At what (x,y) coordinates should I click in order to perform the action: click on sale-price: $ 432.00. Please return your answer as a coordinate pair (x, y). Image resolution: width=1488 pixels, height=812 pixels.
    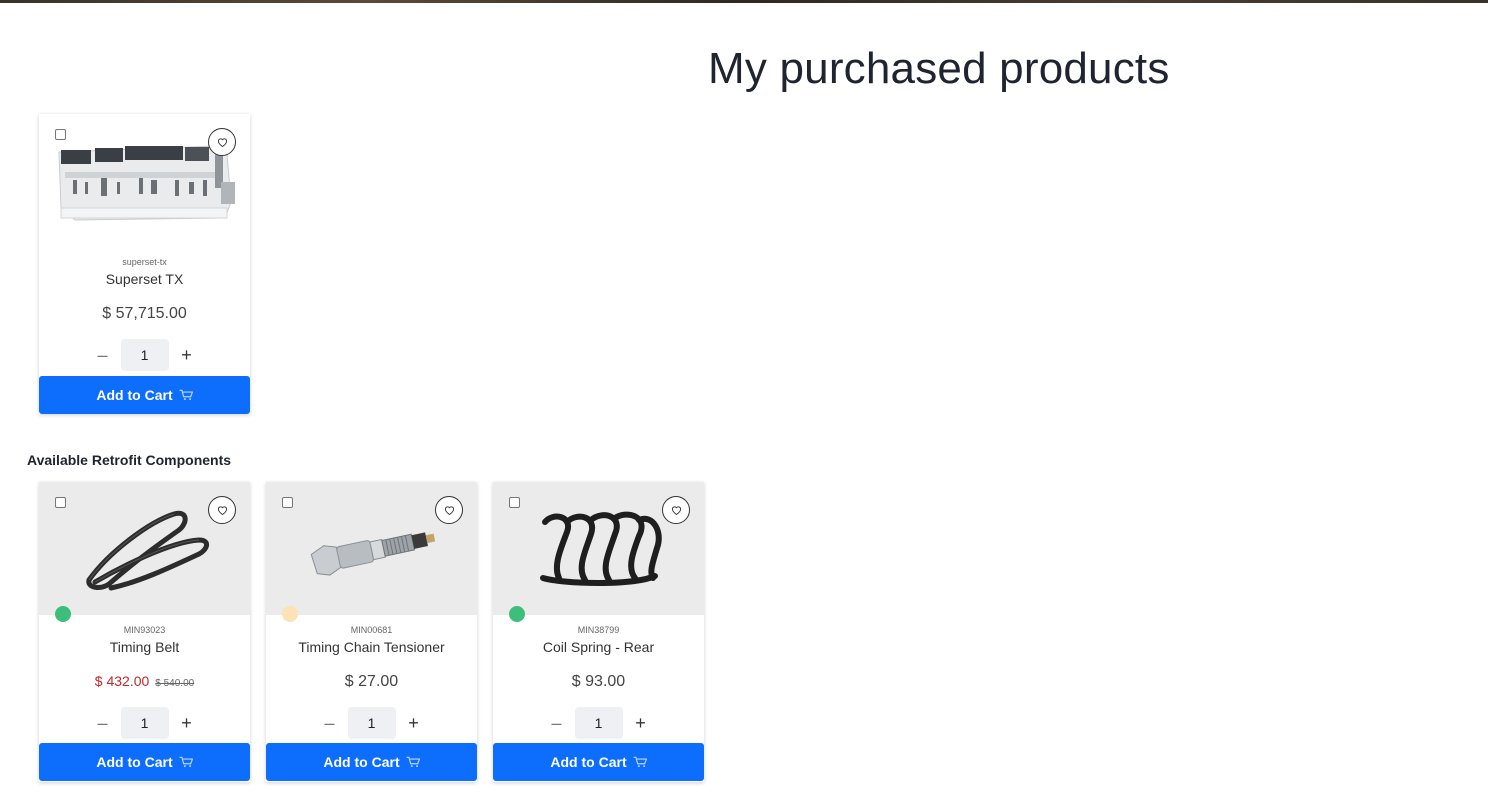
    Looking at the image, I should click on (122, 681).